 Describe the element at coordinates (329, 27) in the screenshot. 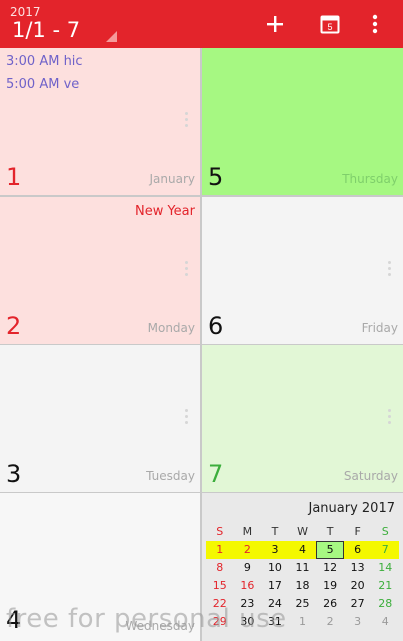

I see `today-number: 5` at that location.